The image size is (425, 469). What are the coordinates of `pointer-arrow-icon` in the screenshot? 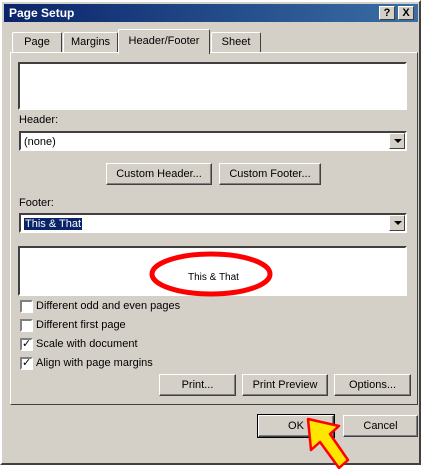 It's located at (328, 443).